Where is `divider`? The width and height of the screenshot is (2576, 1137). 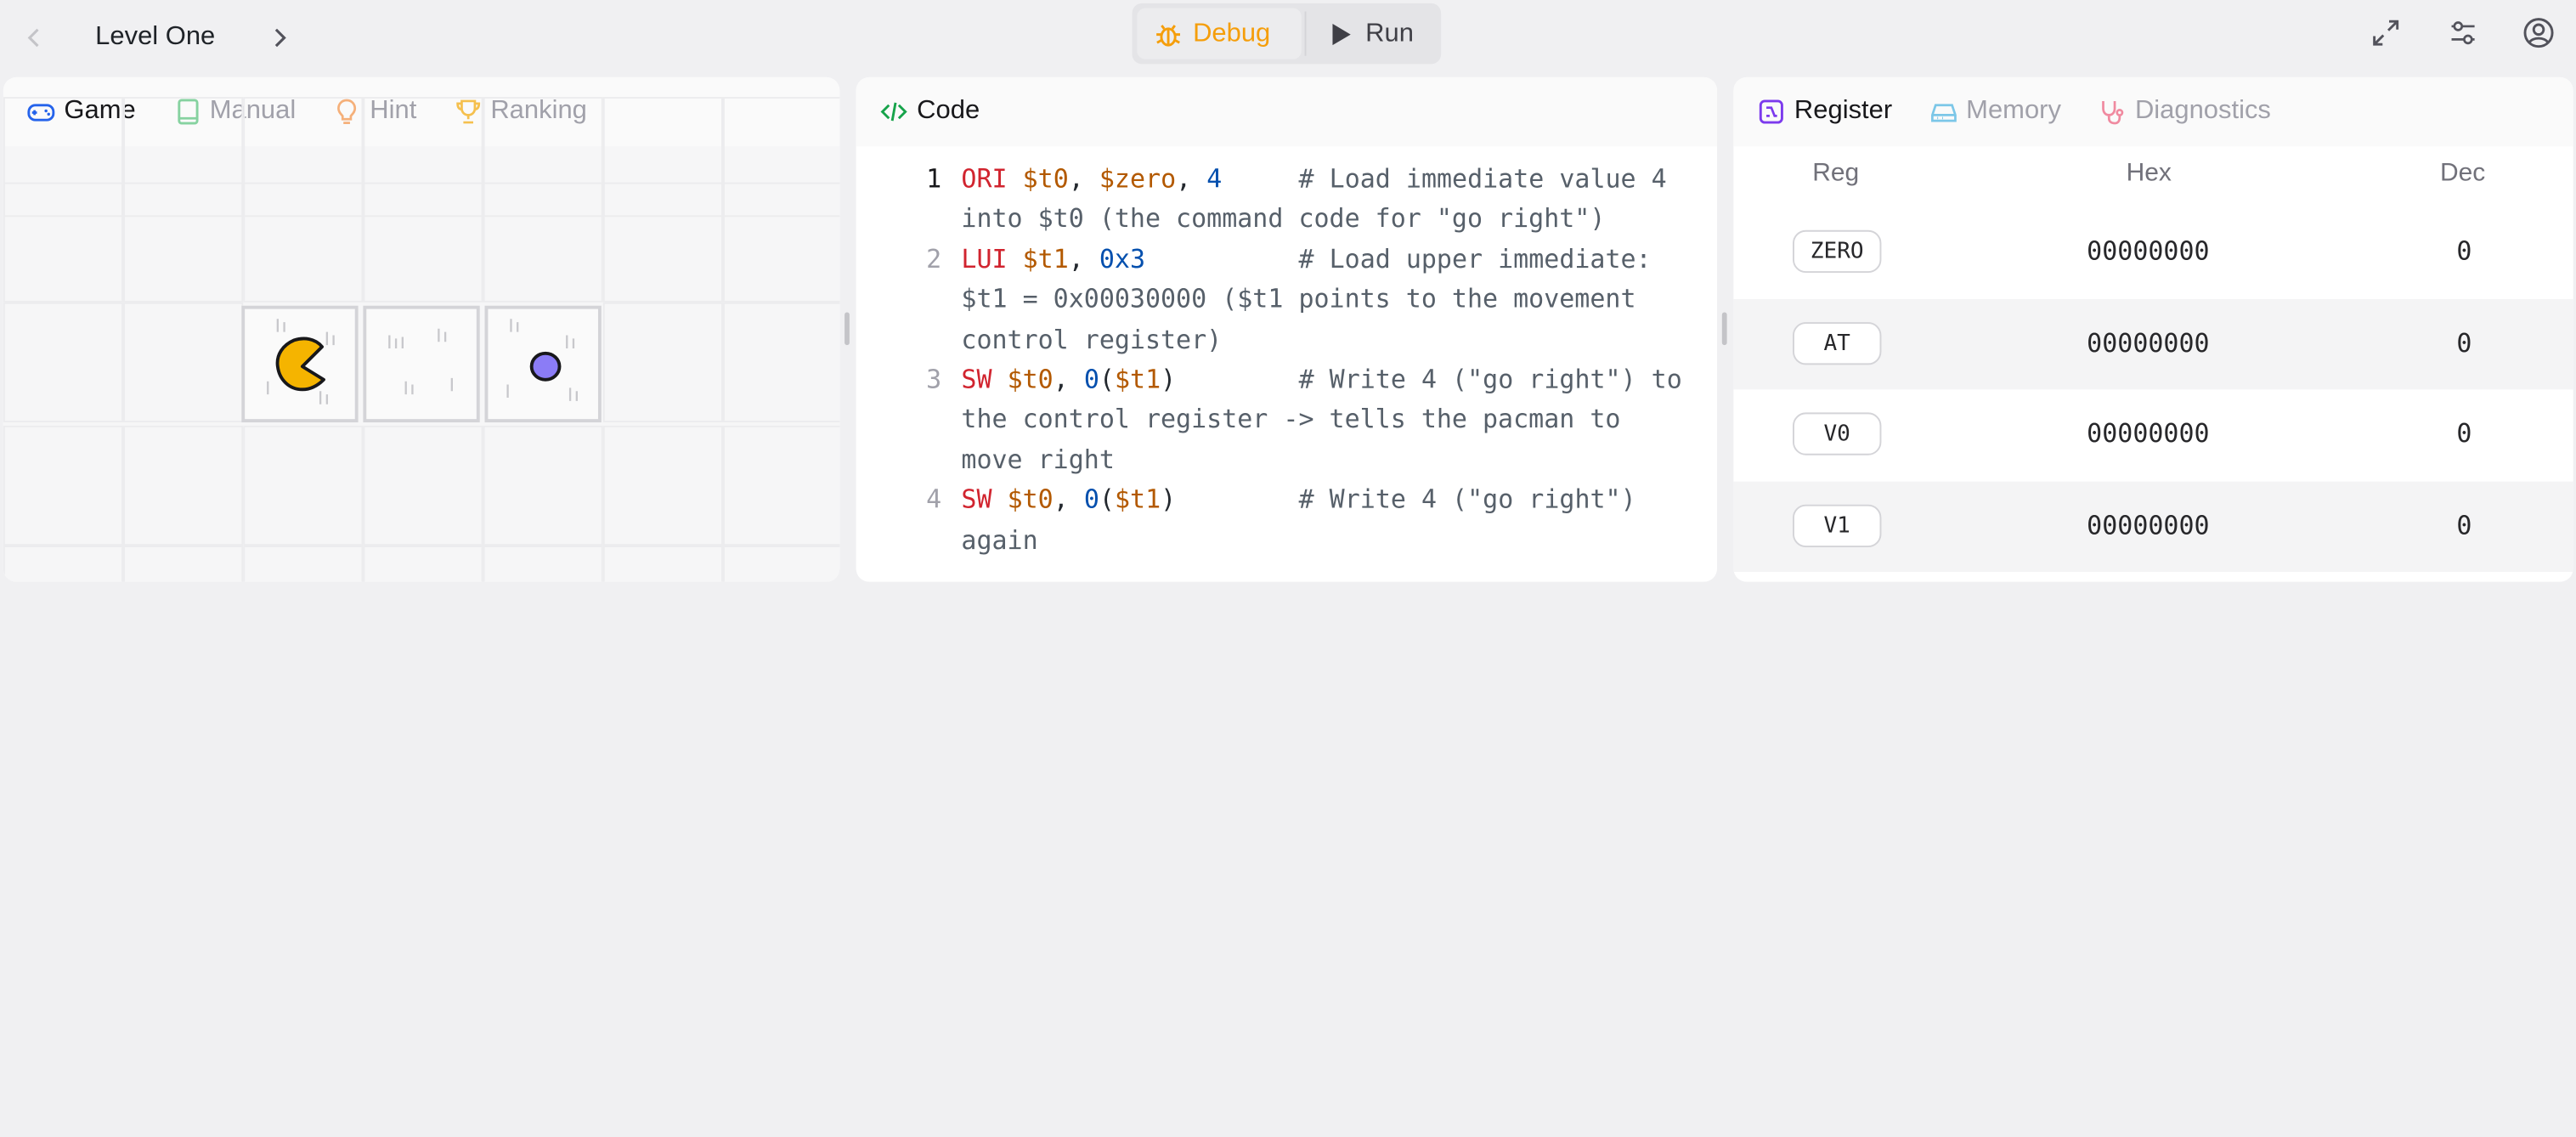 divider is located at coordinates (1305, 33).